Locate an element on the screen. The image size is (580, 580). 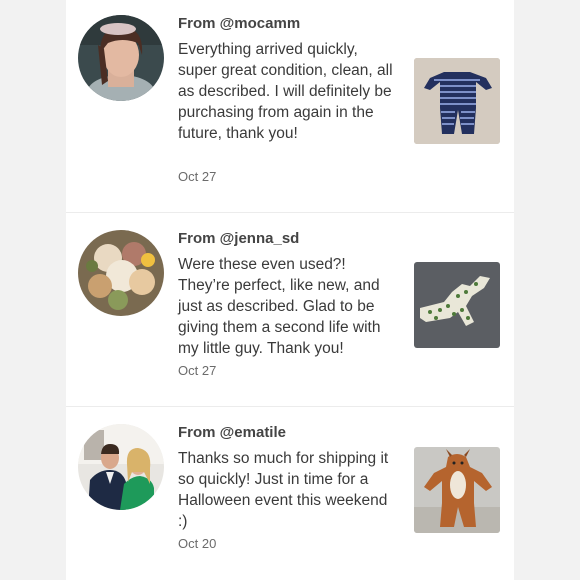
review-author: From @jenna_sd is located at coordinates (238, 238).